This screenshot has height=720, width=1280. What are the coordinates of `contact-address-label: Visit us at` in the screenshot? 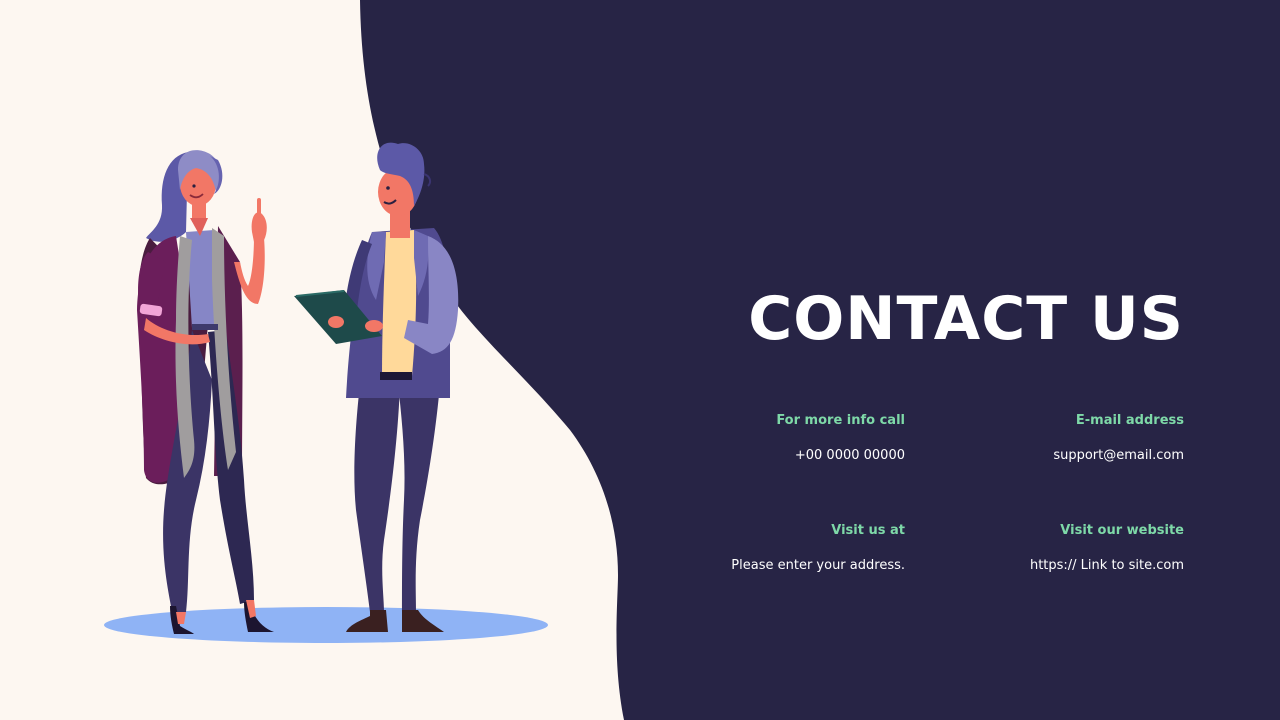 It's located at (868, 530).